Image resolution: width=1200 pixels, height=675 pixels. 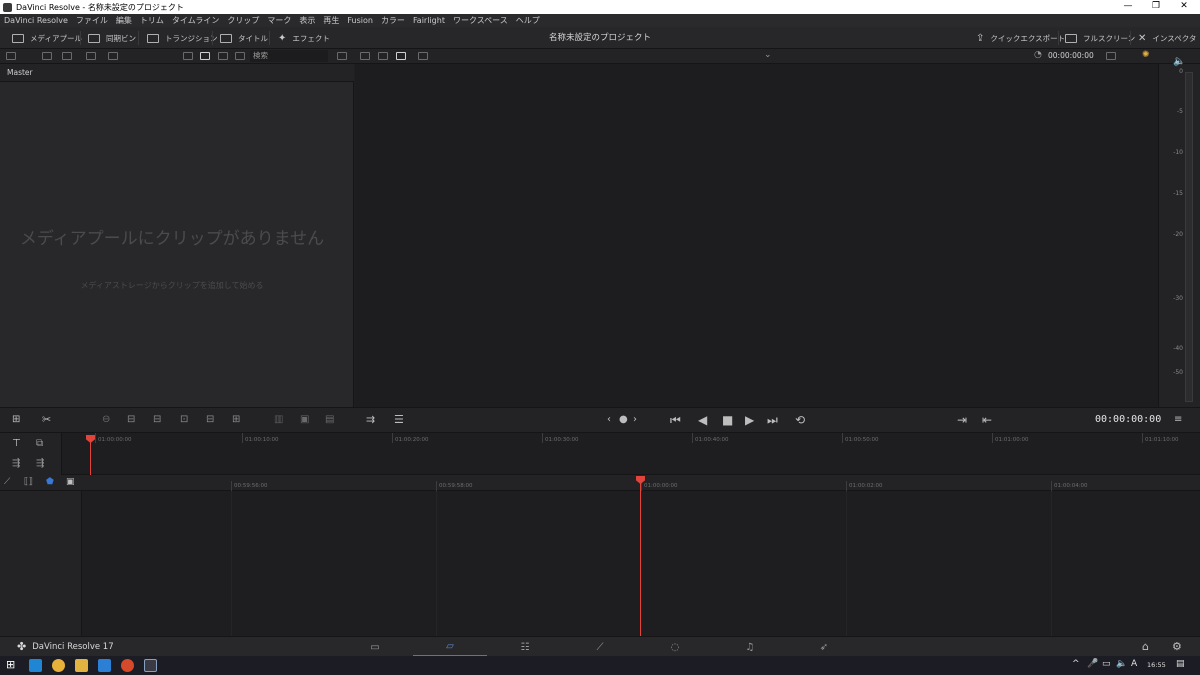 What do you see at coordinates (195, 20) in the screenshot?
I see `menu-timeline: タイムライン` at bounding box center [195, 20].